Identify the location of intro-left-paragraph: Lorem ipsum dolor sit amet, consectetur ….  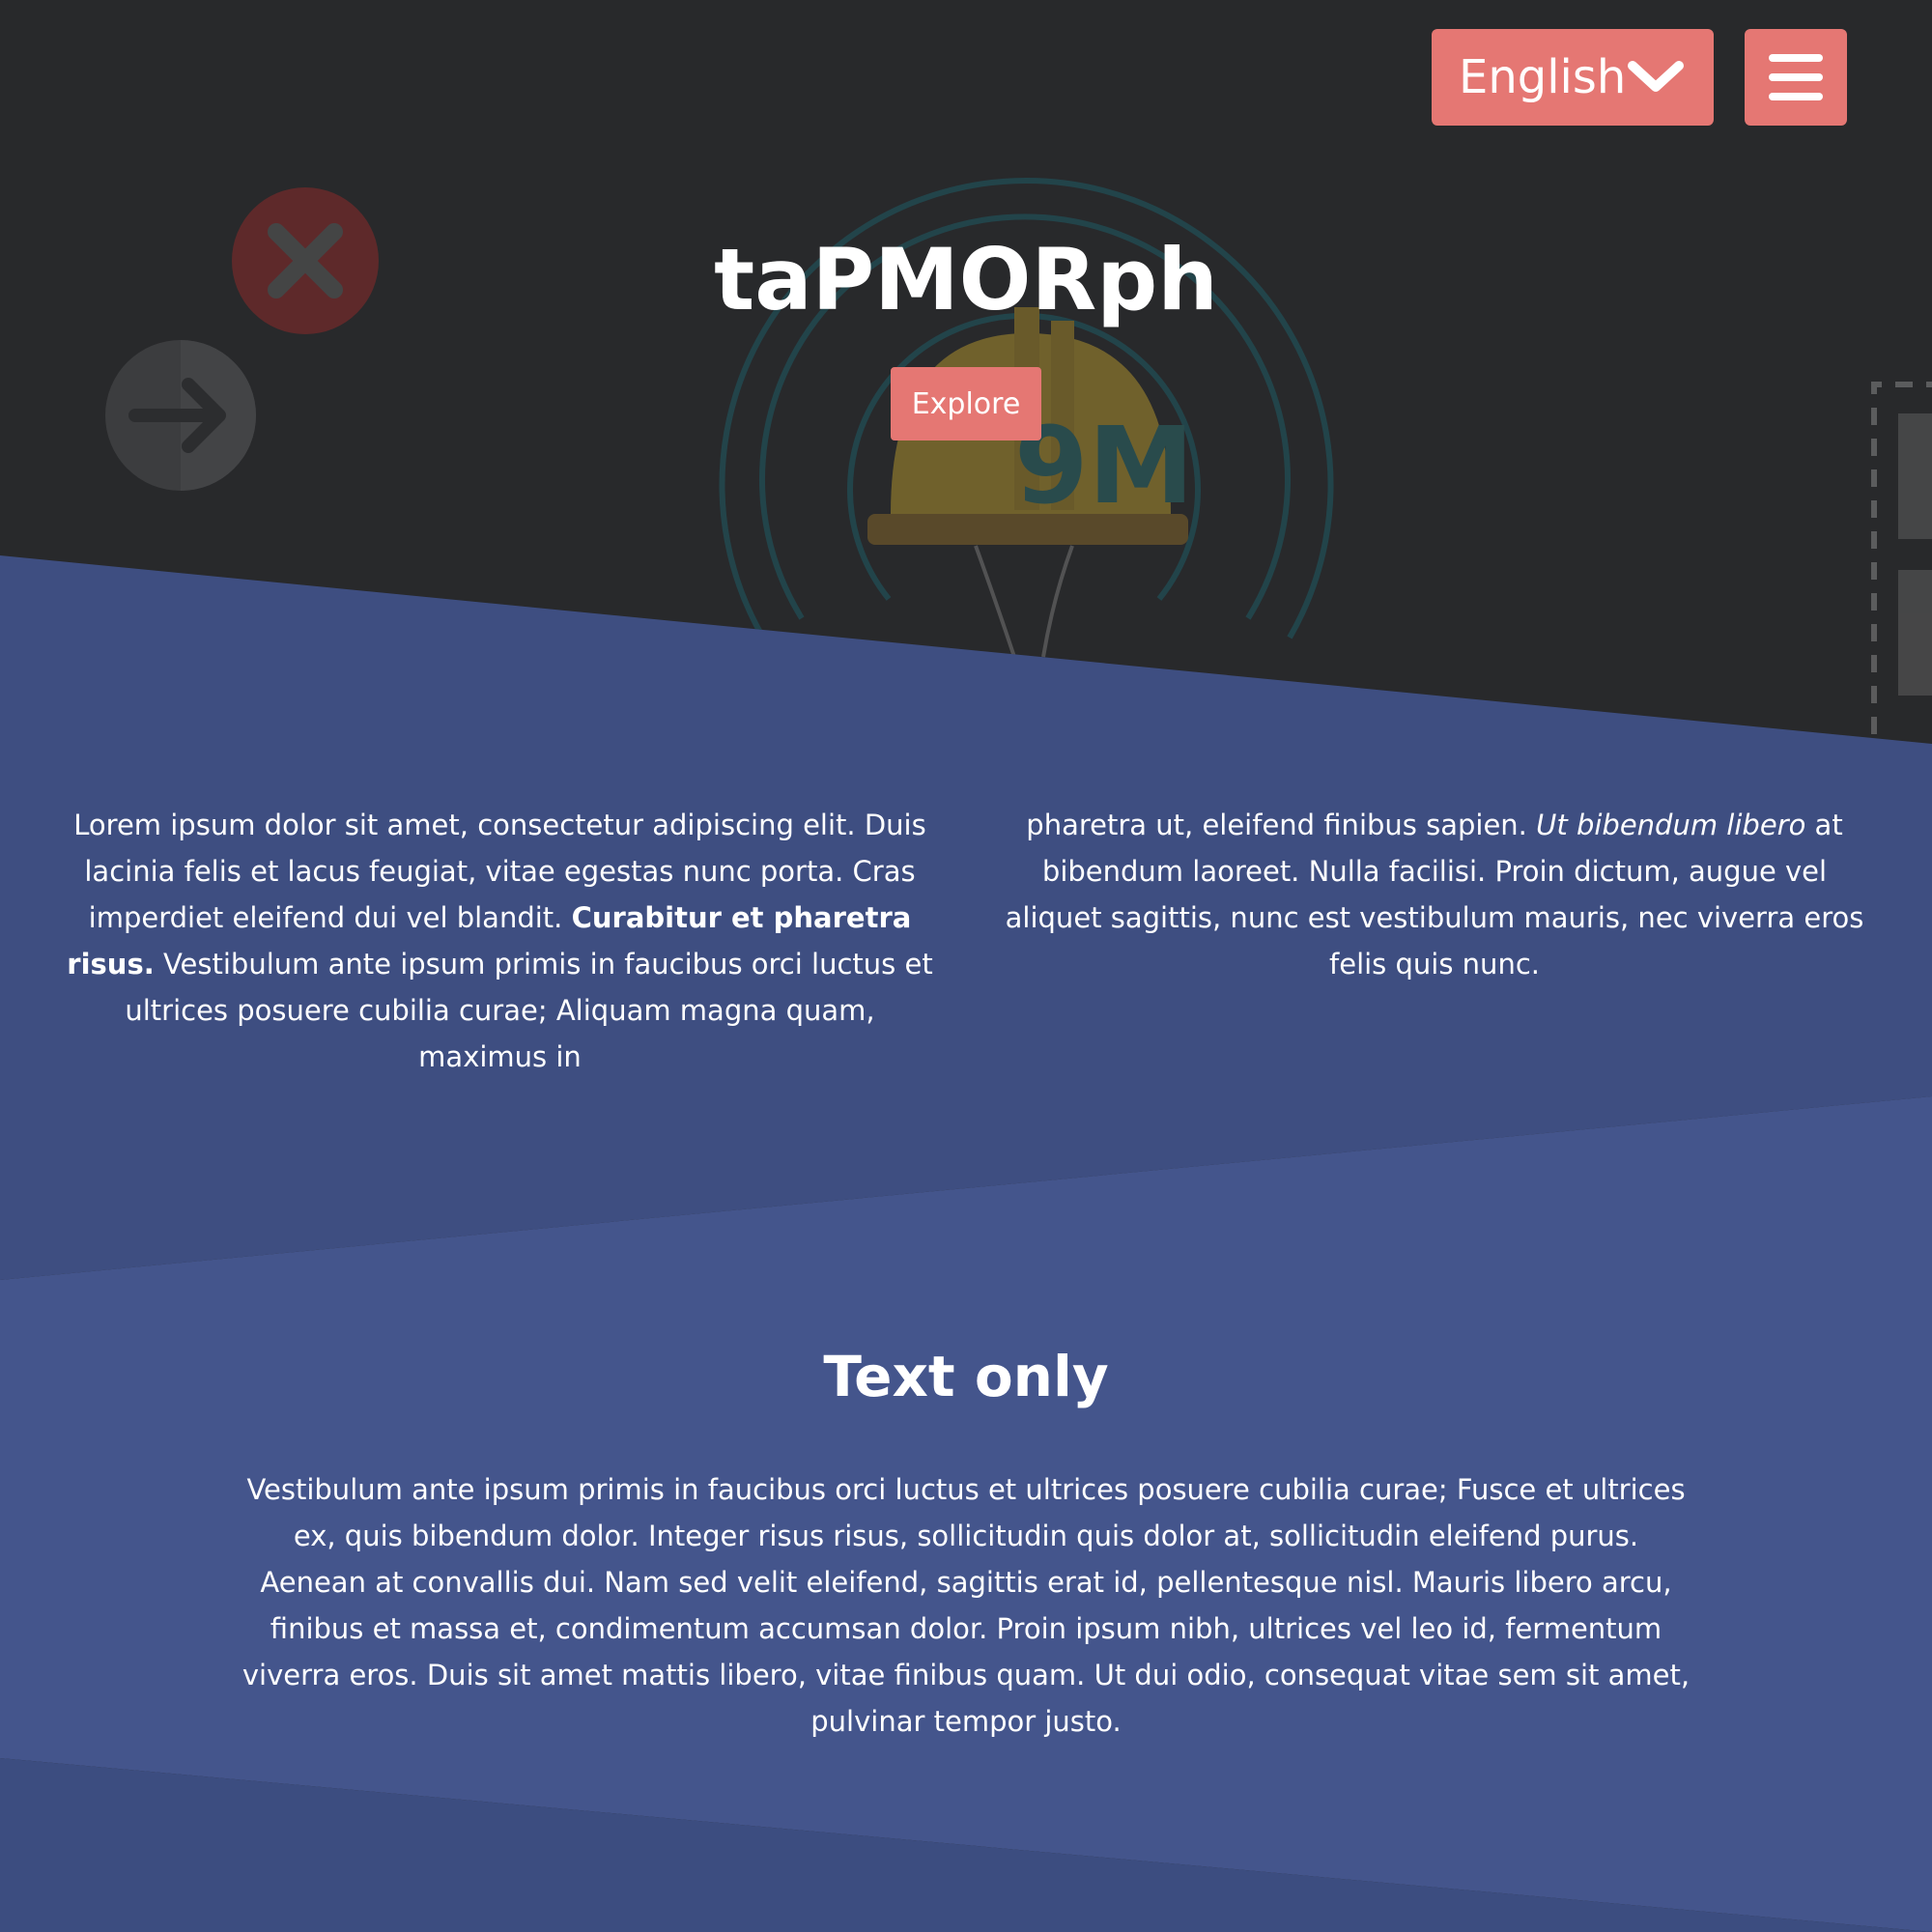
(500, 941).